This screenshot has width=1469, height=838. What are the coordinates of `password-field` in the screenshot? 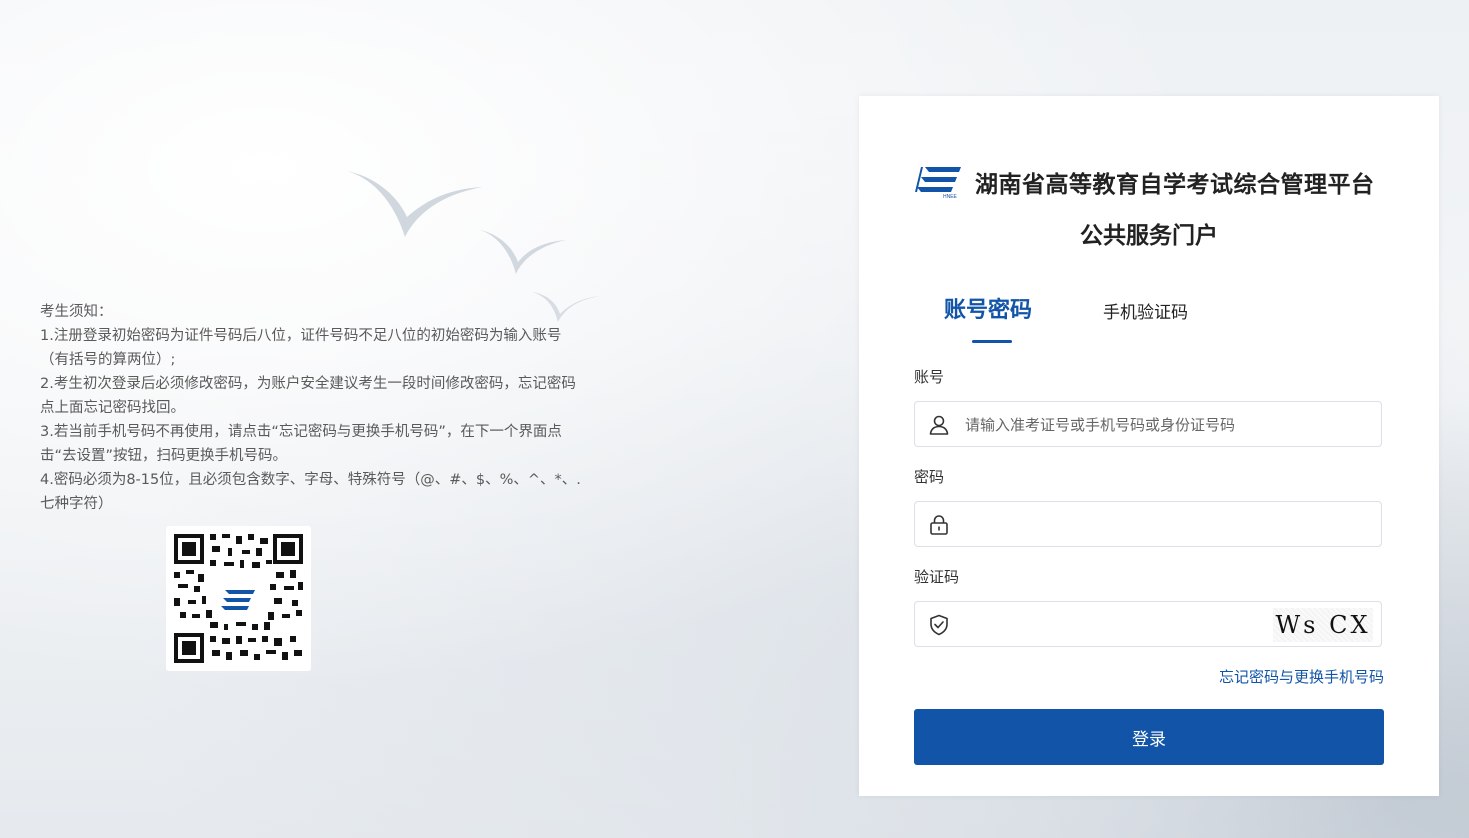 It's located at (1148, 524).